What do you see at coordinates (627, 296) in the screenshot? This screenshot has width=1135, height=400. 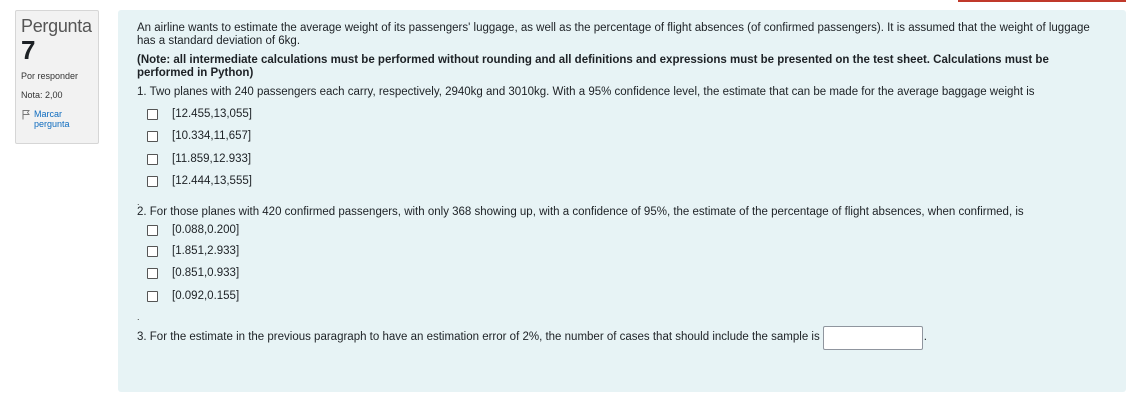 I see `answer-option: [0.092,0.155]` at bounding box center [627, 296].